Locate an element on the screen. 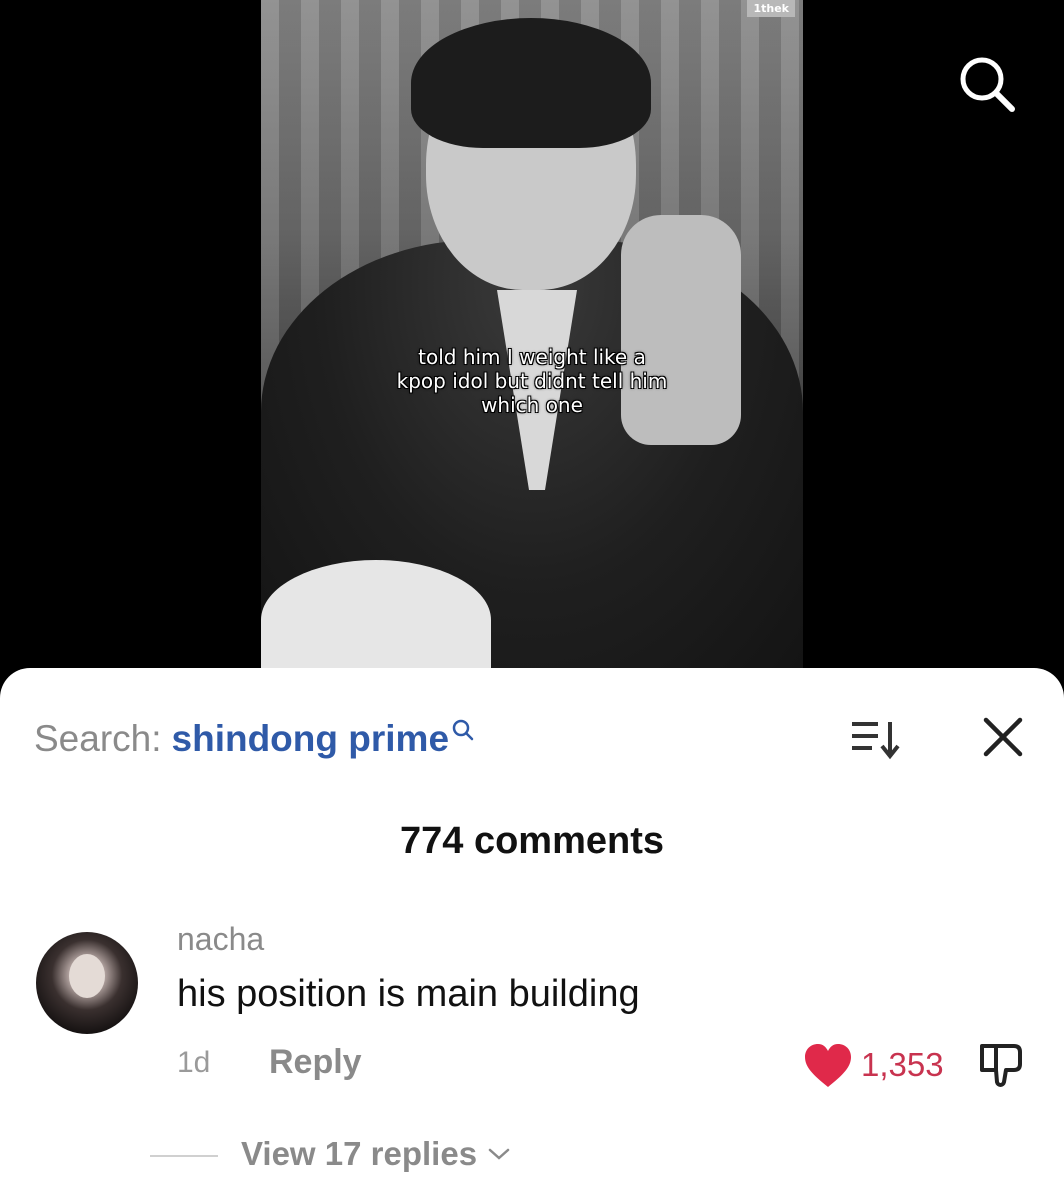 This screenshot has height=1200, width=1064. avatar is located at coordinates (87, 983).